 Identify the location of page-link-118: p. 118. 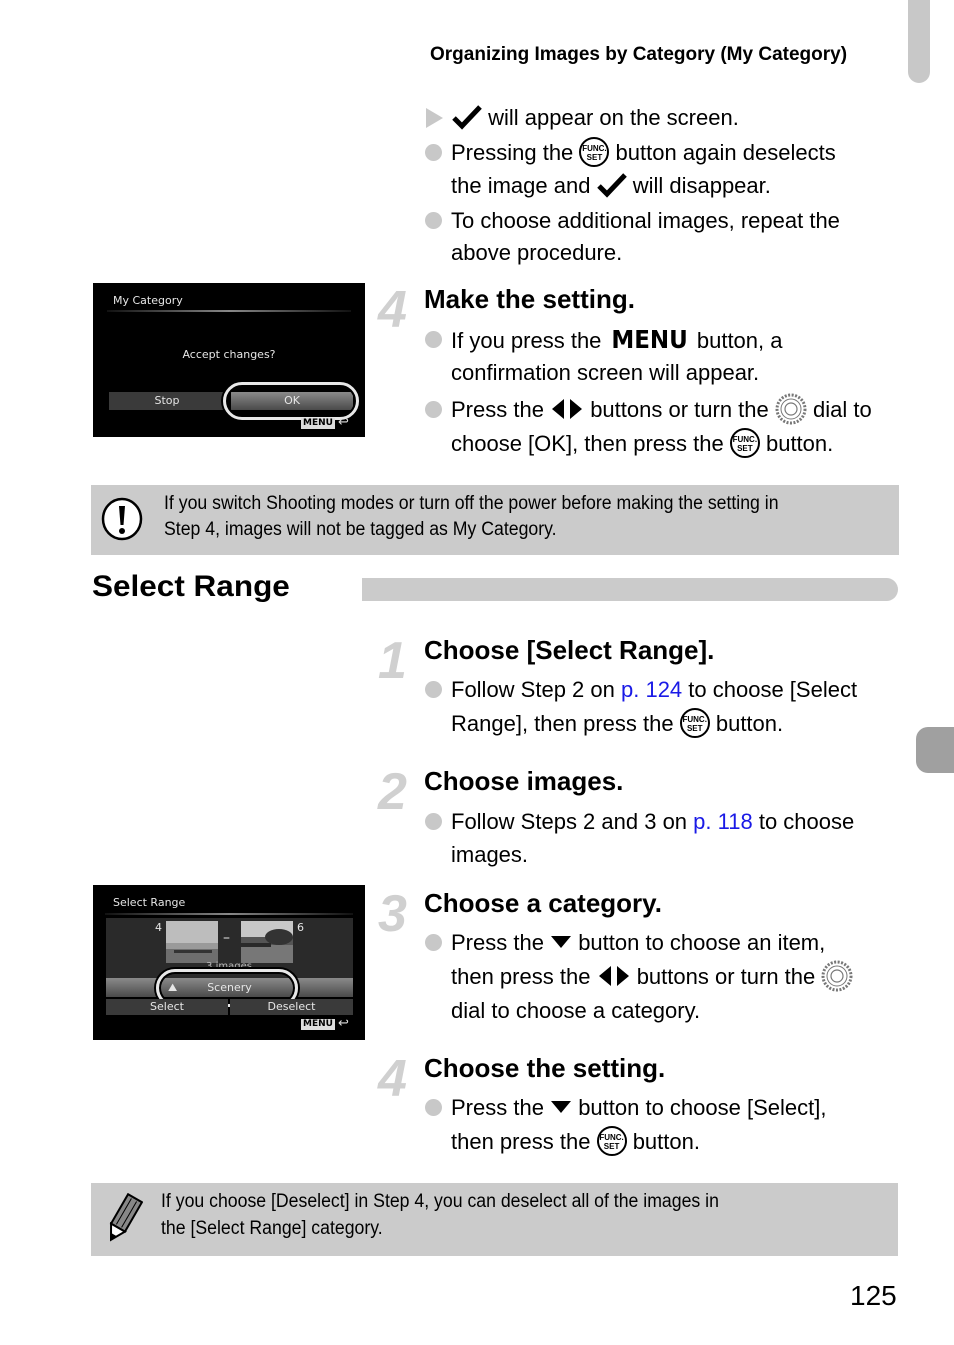
(723, 821).